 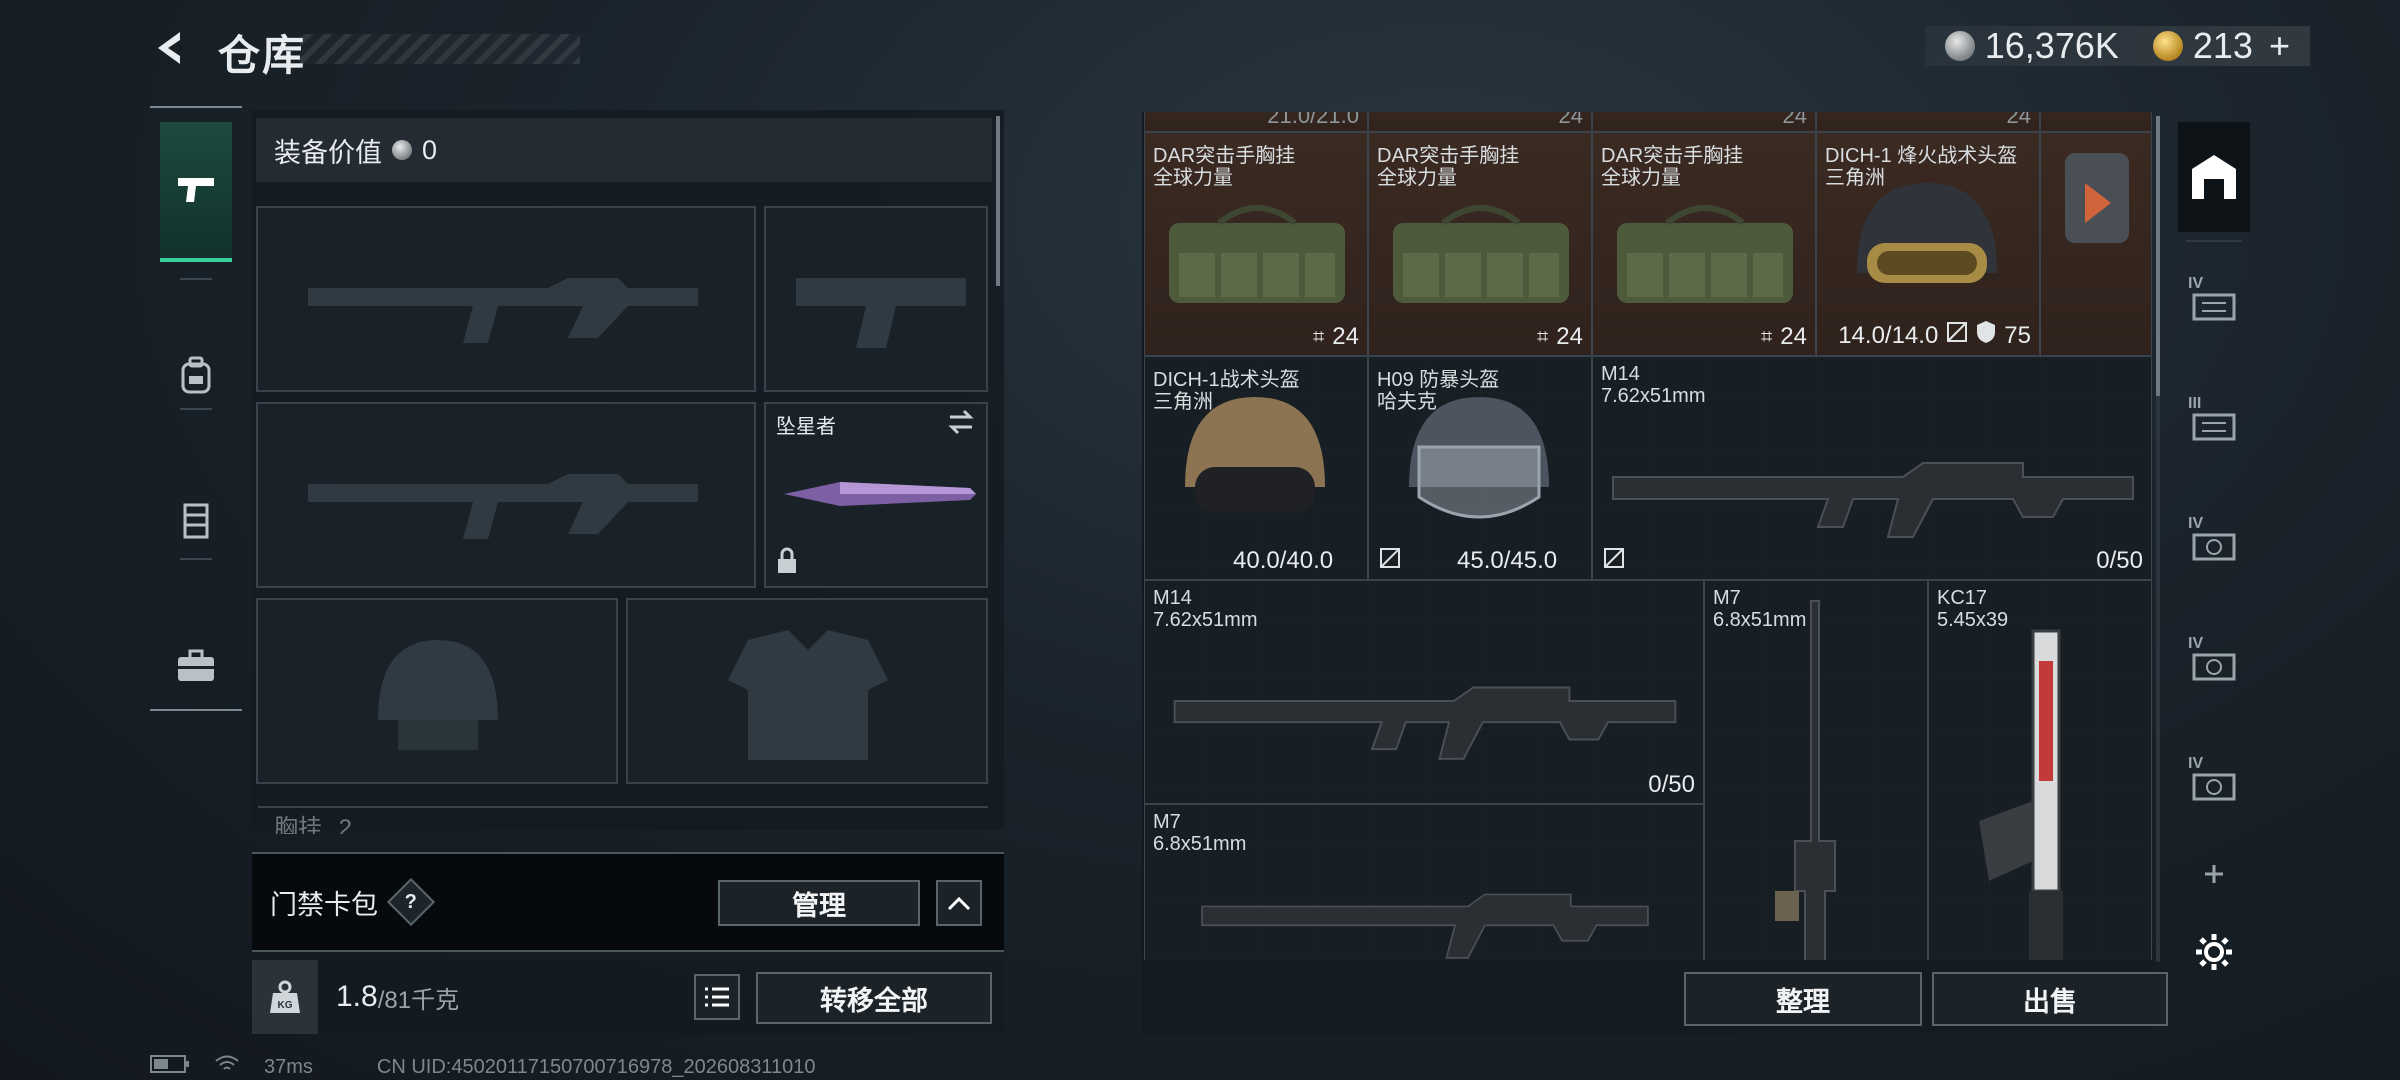 What do you see at coordinates (998, 201) in the screenshot?
I see `loadout-scrollbar` at bounding box center [998, 201].